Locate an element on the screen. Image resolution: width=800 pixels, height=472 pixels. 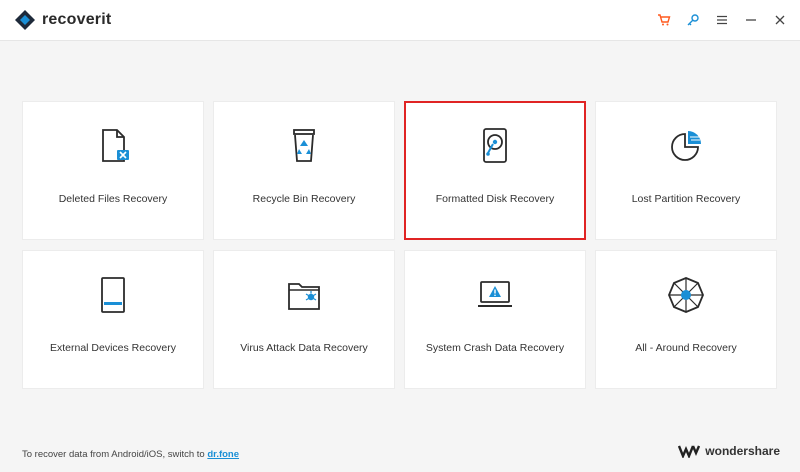
card-virus-attack-data-recovery: Virus Attack Data Recovery is located at coordinates (304, 319).